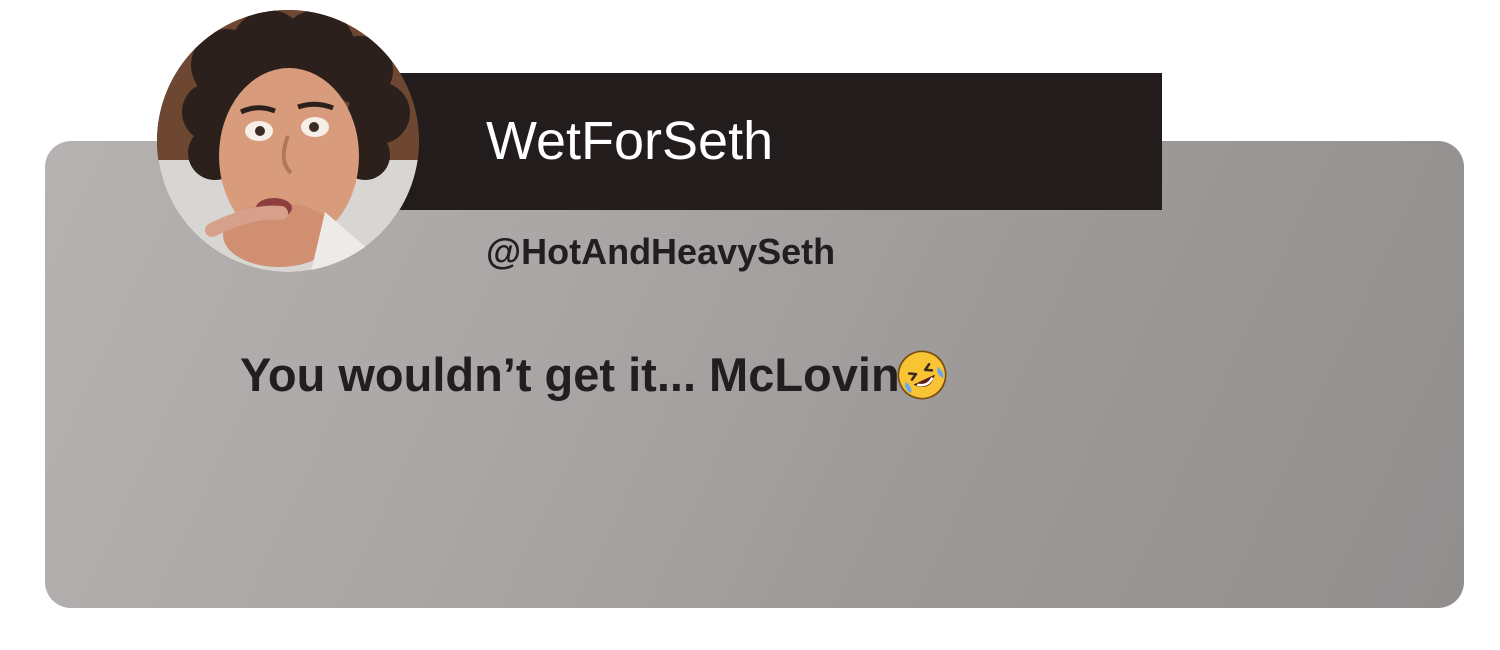 The height and width of the screenshot is (650, 1500). I want to click on post-text: You wouldn’t get it... McLovin, so click(570, 374).